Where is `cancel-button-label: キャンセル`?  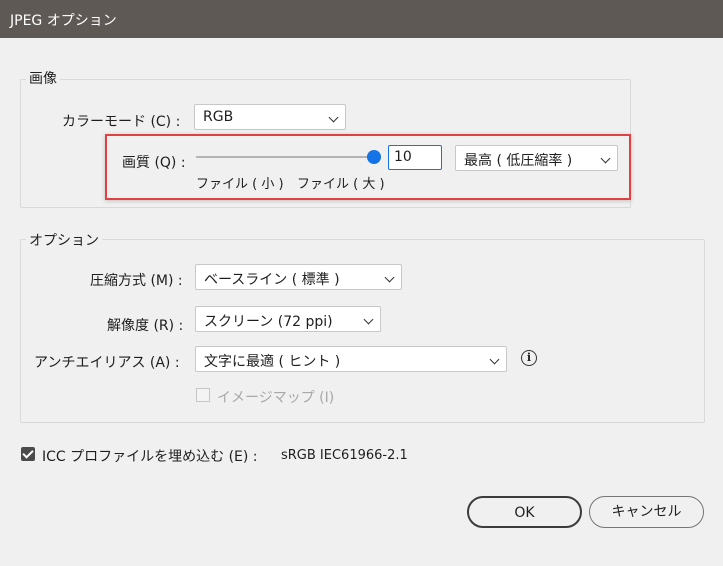 cancel-button-label: キャンセル is located at coordinates (646, 512).